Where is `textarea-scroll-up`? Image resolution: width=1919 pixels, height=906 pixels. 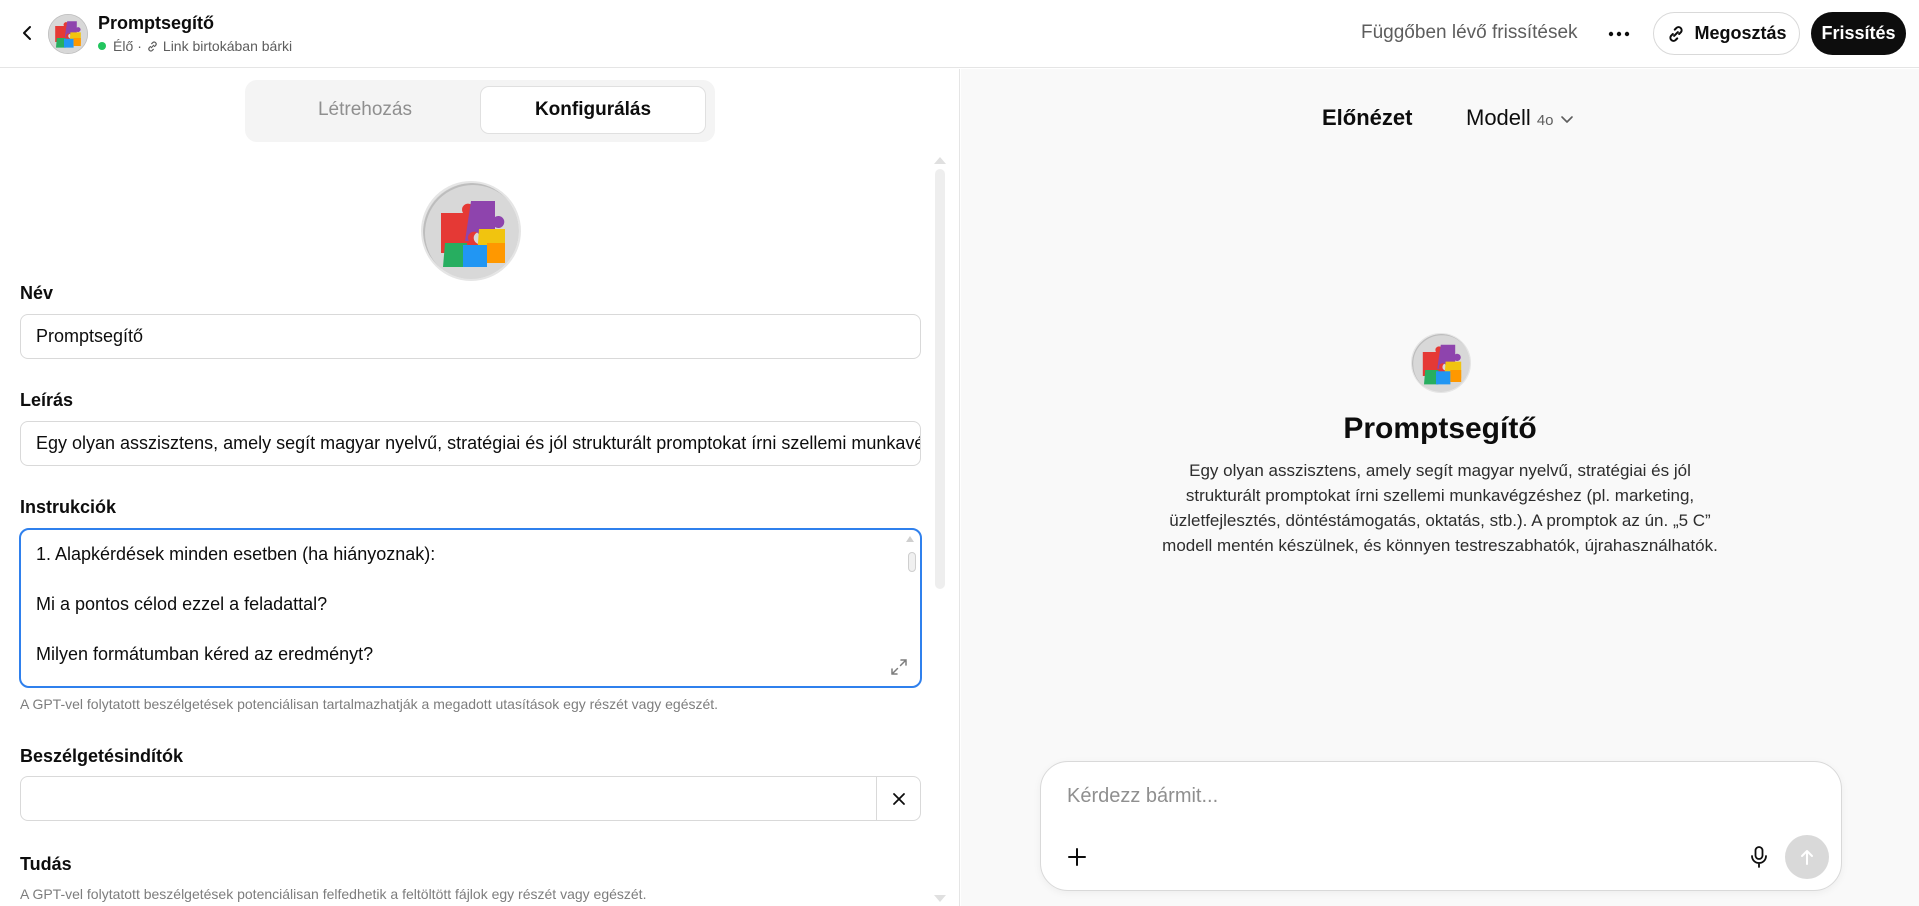
textarea-scroll-up is located at coordinates (910, 539).